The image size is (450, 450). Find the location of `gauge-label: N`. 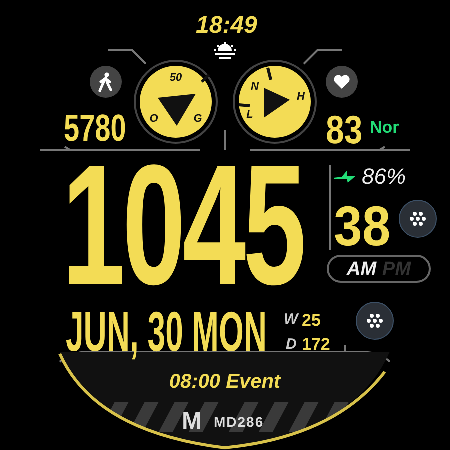

gauge-label: N is located at coordinates (255, 87).